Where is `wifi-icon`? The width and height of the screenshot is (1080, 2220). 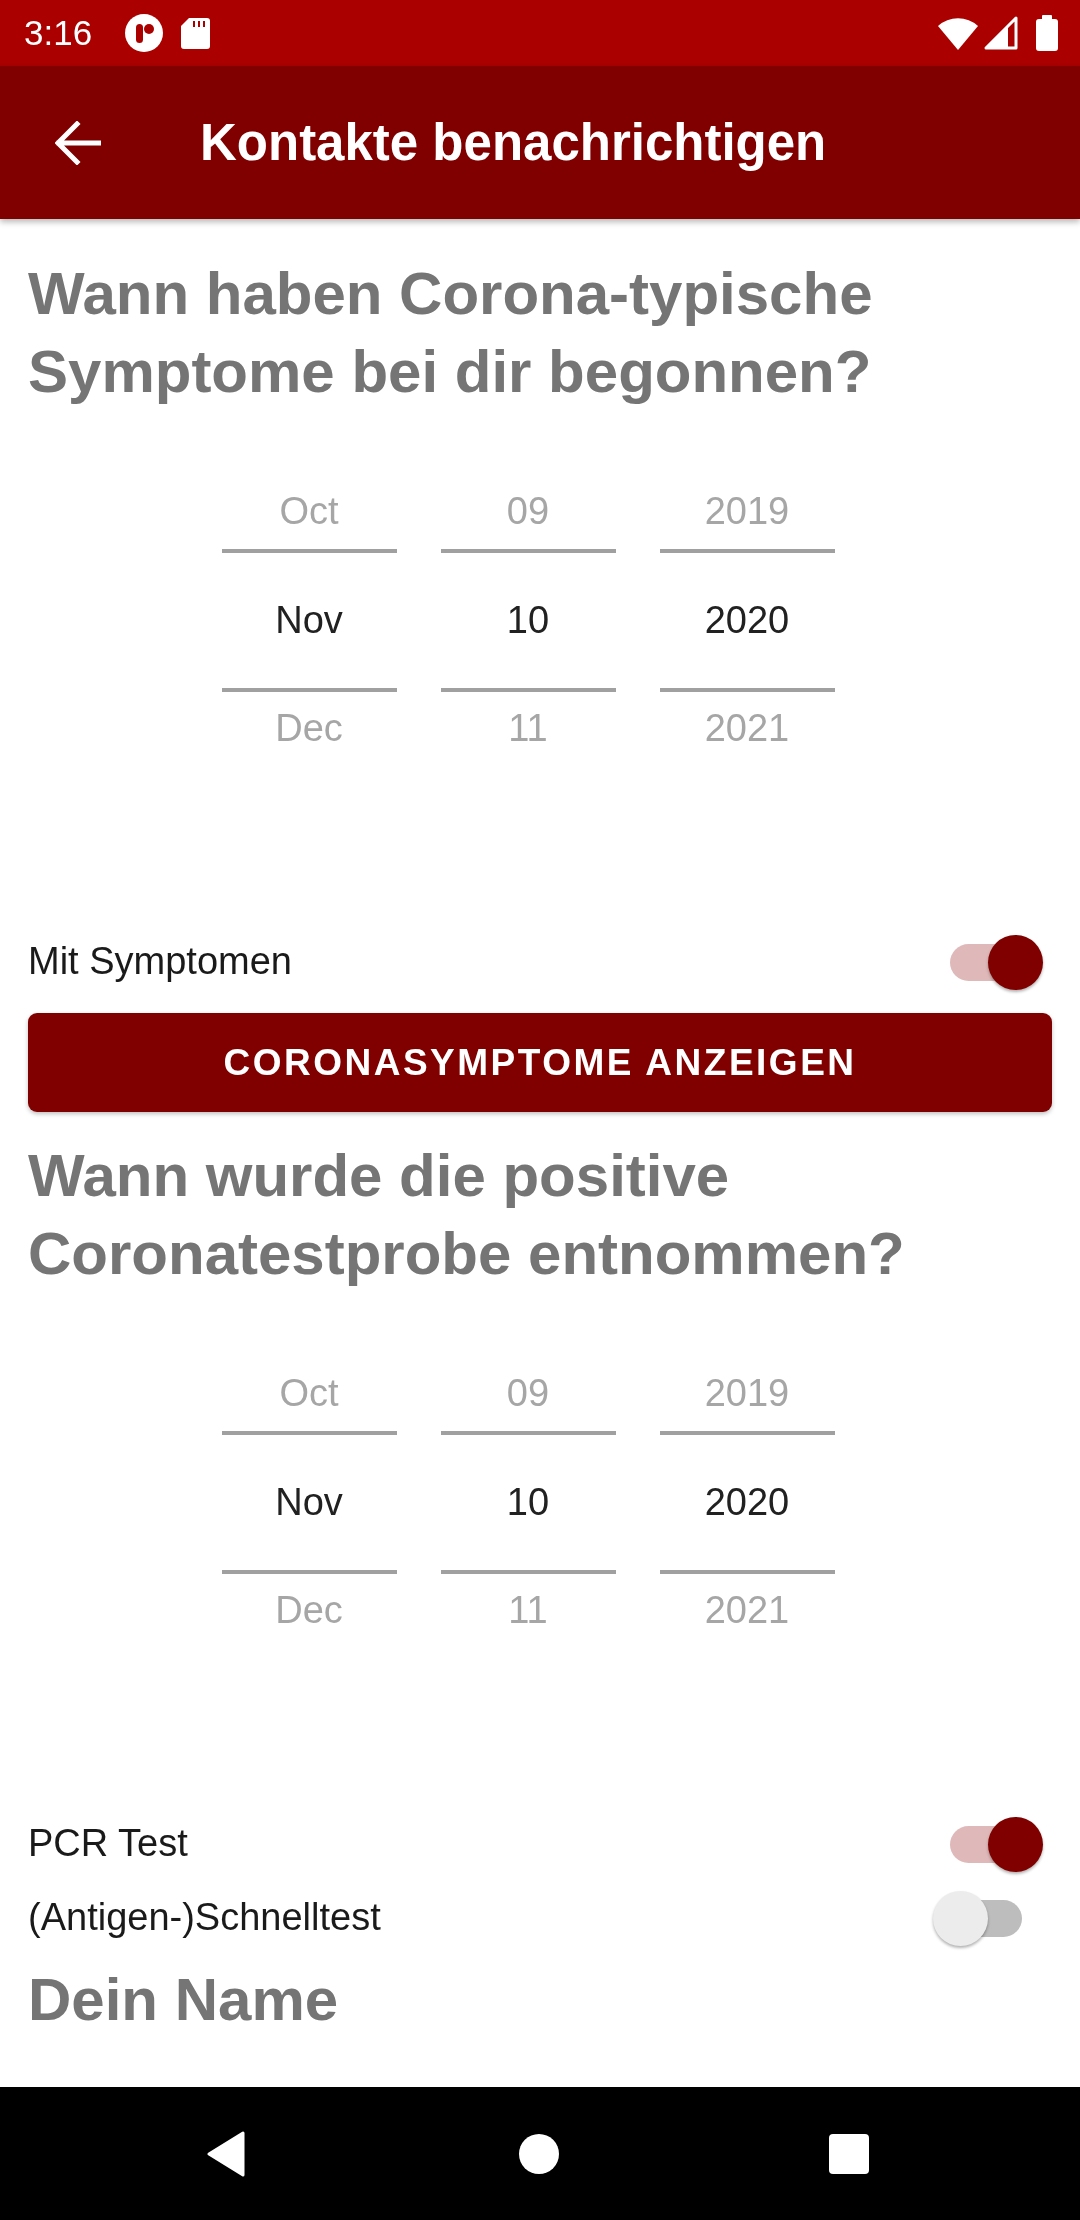 wifi-icon is located at coordinates (958, 33).